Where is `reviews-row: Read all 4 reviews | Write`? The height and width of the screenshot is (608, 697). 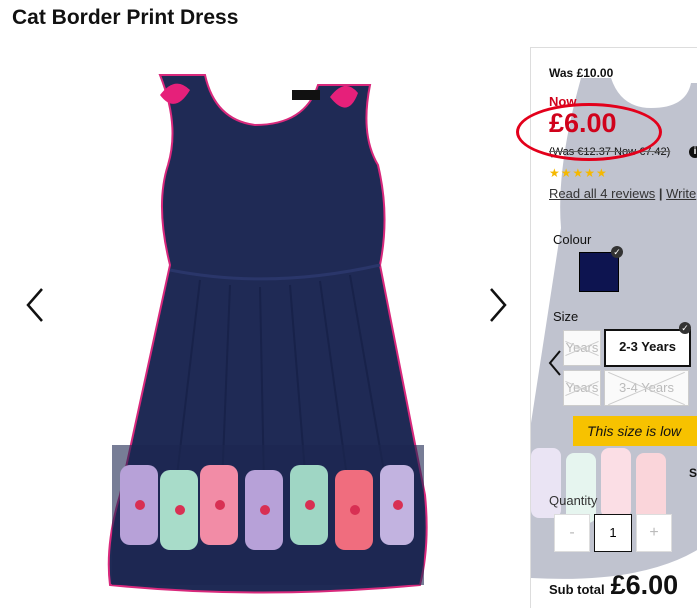
reviews-row: Read all 4 reviews | Write is located at coordinates (622, 193).